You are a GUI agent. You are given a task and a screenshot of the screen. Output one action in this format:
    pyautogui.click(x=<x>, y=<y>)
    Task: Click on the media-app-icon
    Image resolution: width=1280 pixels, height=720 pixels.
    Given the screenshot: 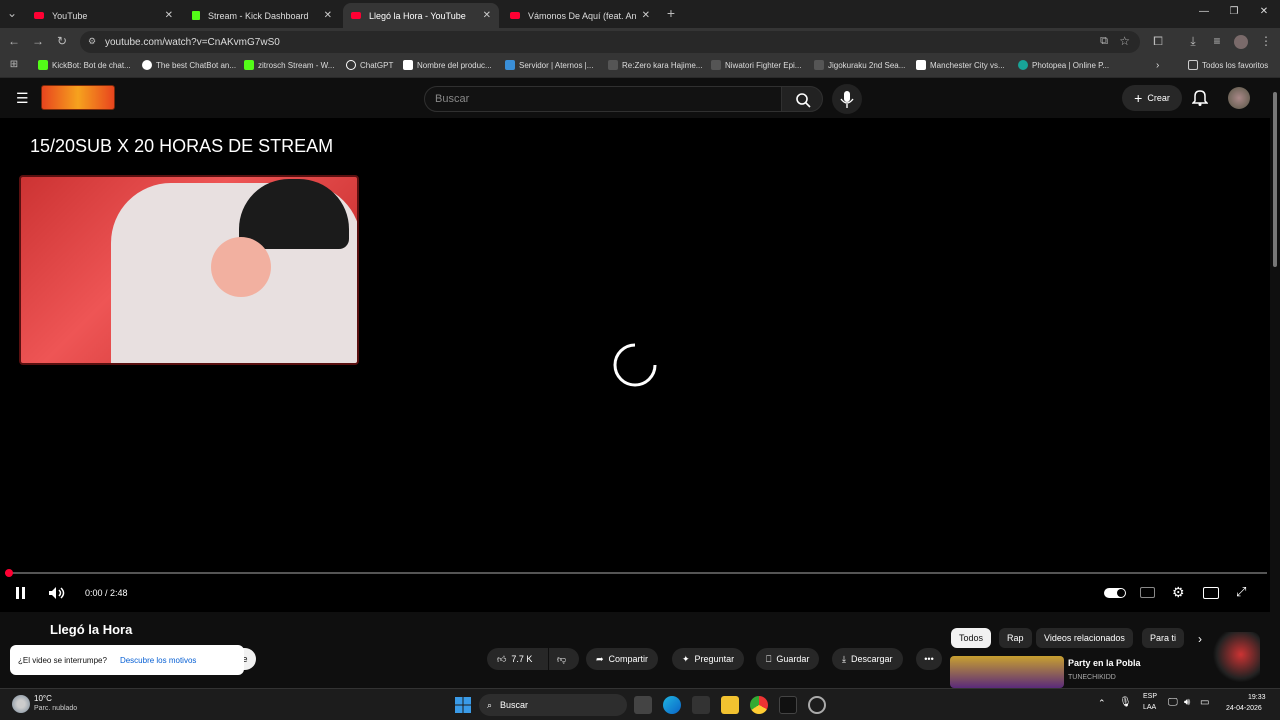 What is the action you would take?
    pyautogui.click(x=701, y=705)
    